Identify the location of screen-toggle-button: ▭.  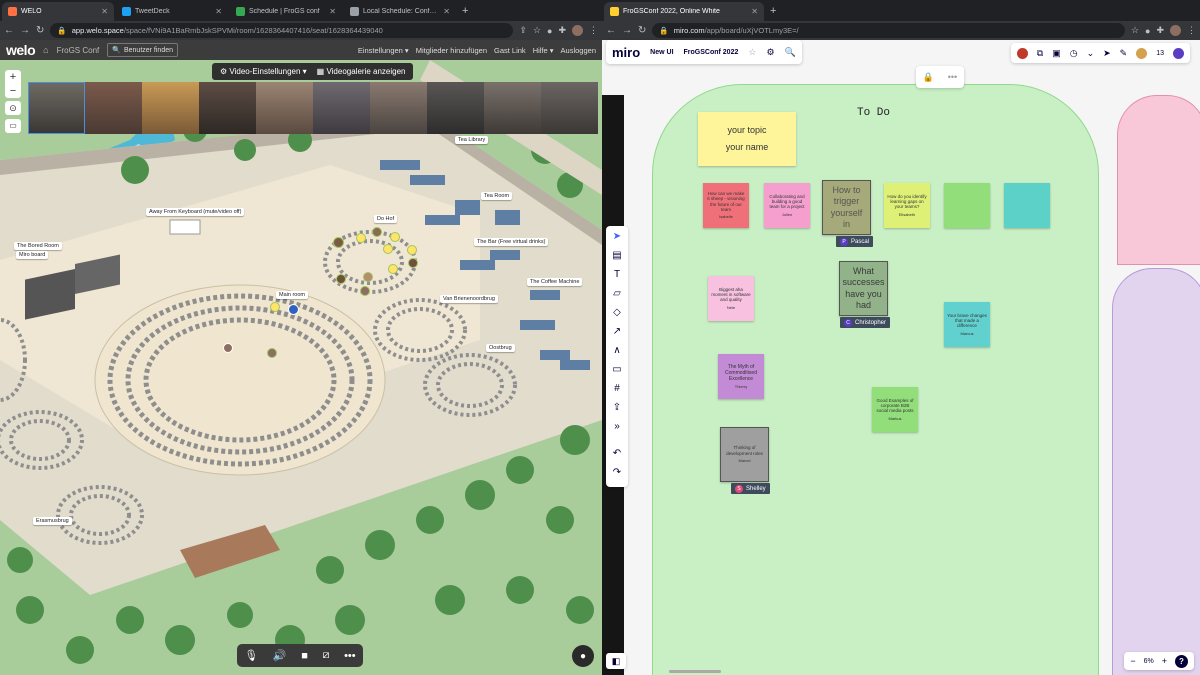
(13, 126).